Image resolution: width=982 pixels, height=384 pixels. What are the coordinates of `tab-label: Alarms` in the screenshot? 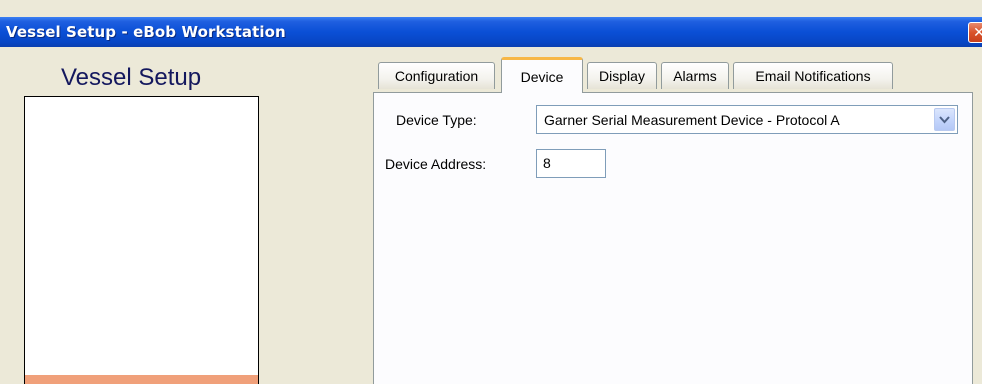 It's located at (695, 76).